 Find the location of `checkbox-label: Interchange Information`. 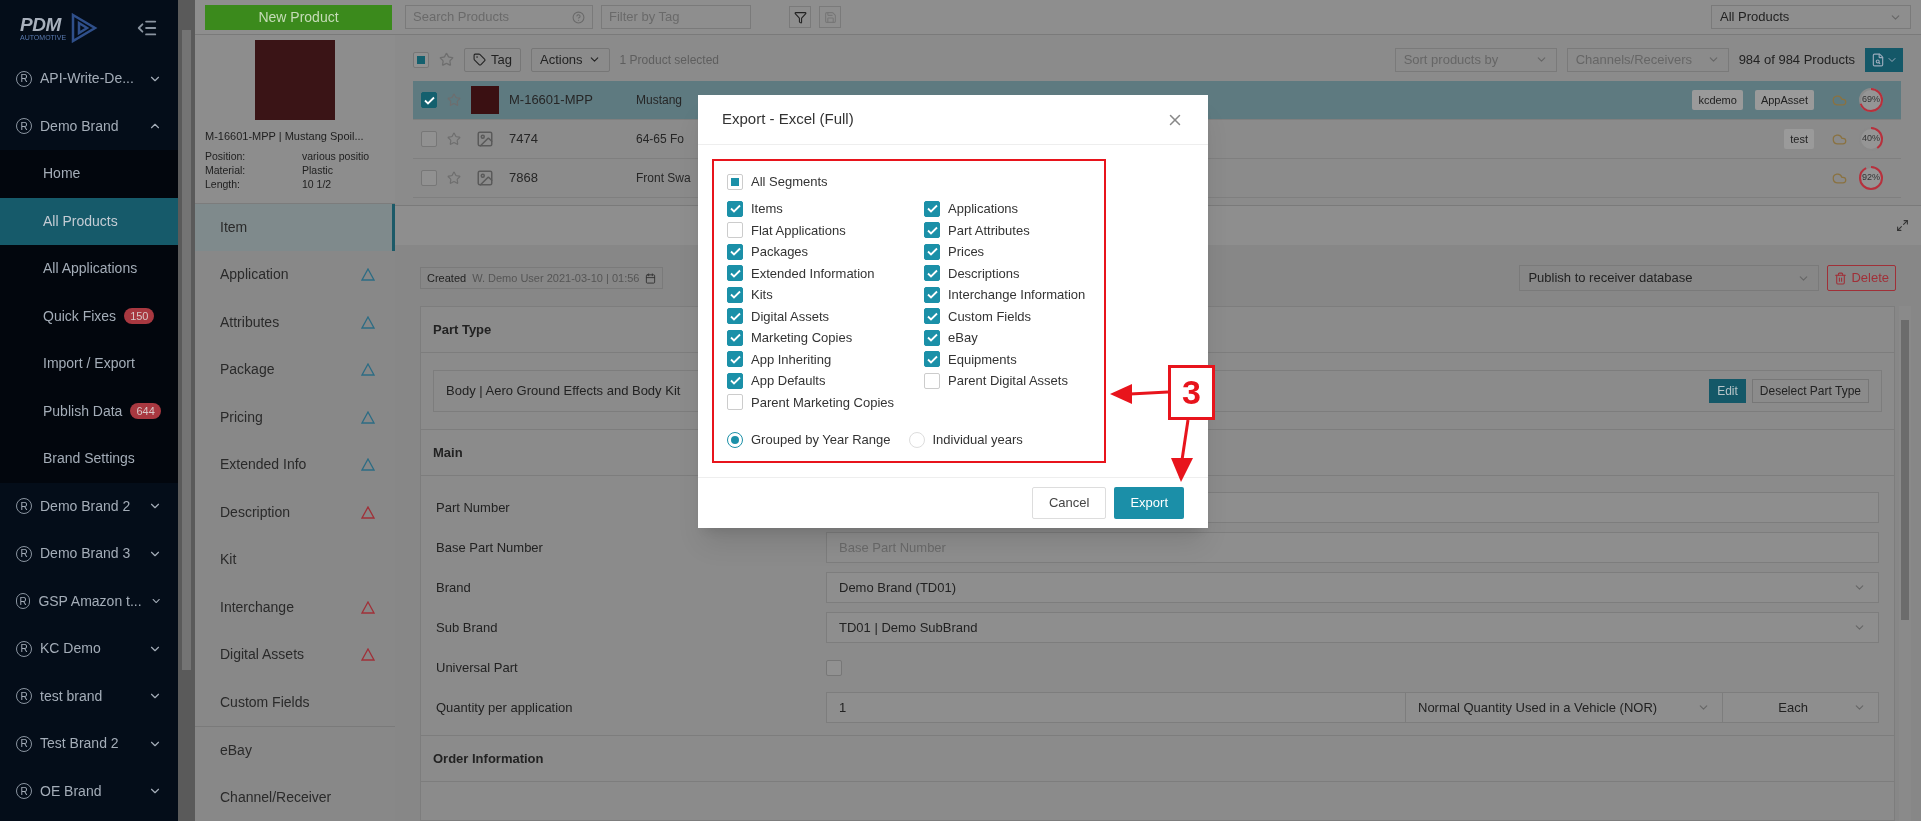

checkbox-label: Interchange Information is located at coordinates (1017, 295).